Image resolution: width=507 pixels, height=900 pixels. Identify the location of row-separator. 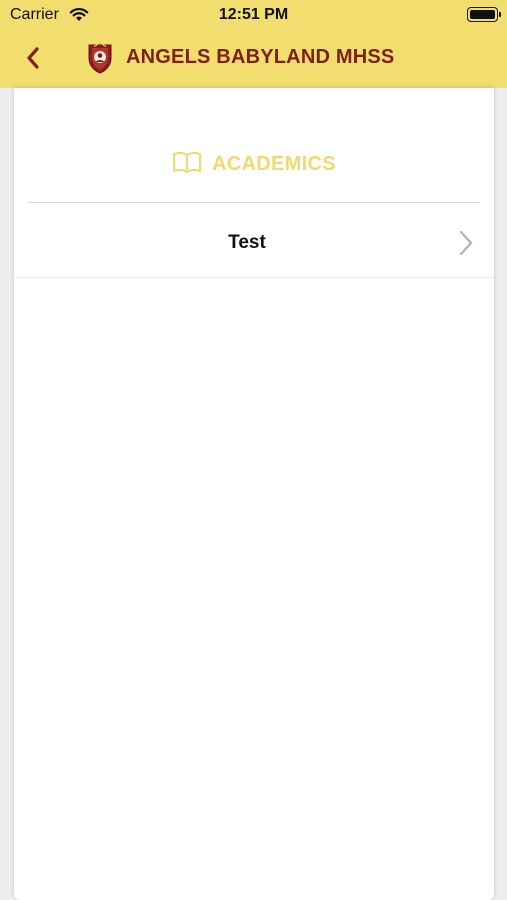
(254, 277).